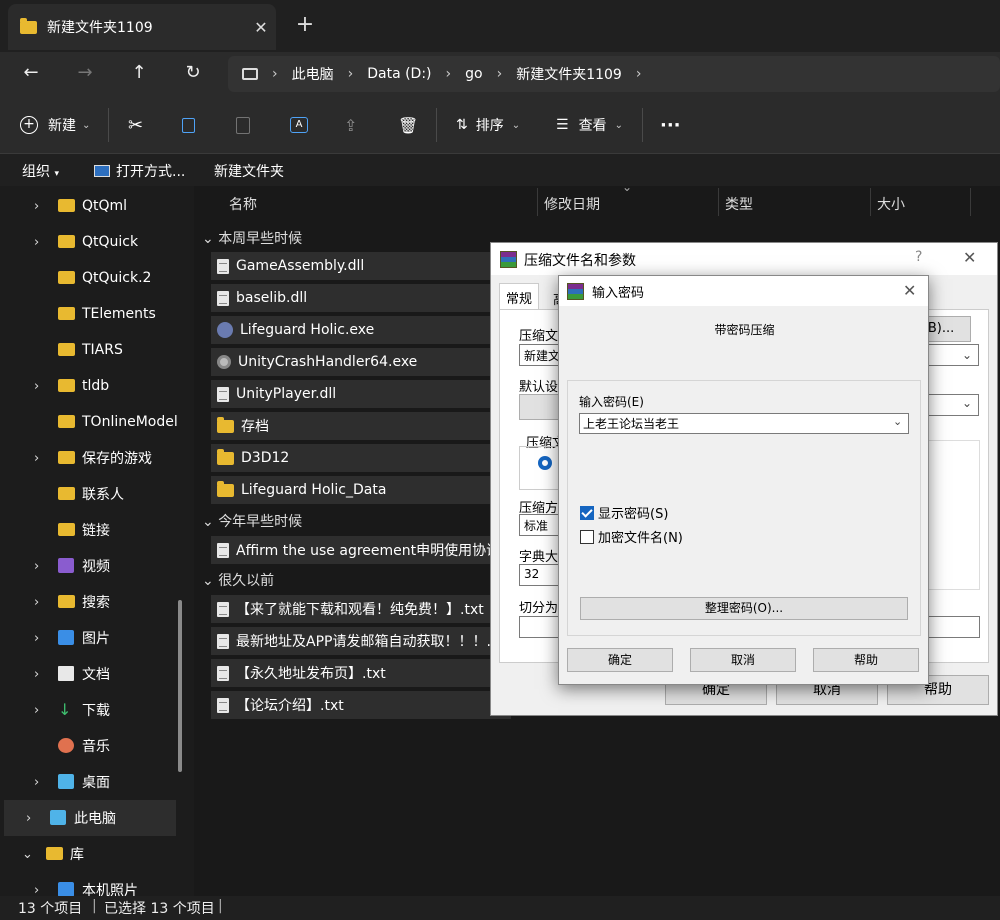 This screenshot has width=1000, height=920. Describe the element at coordinates (473, 74) in the screenshot. I see `breadcrumb-go: go` at that location.